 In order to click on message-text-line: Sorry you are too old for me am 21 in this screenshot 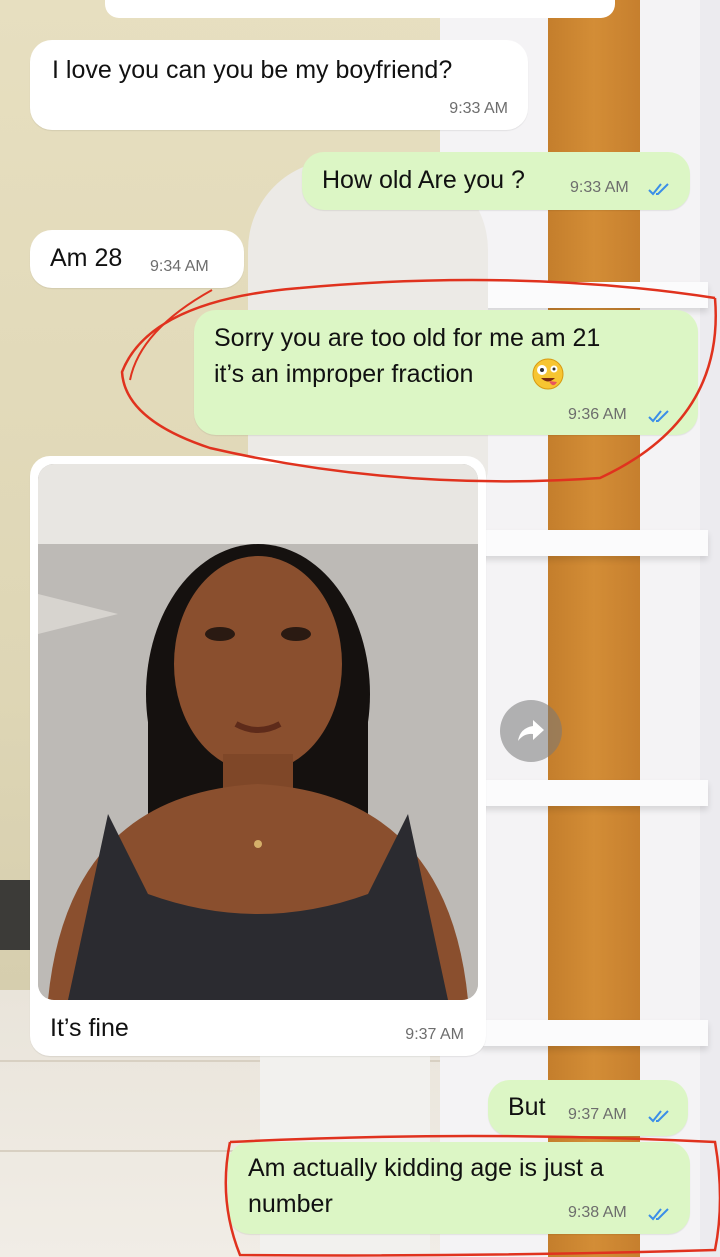, I will do `click(407, 338)`.